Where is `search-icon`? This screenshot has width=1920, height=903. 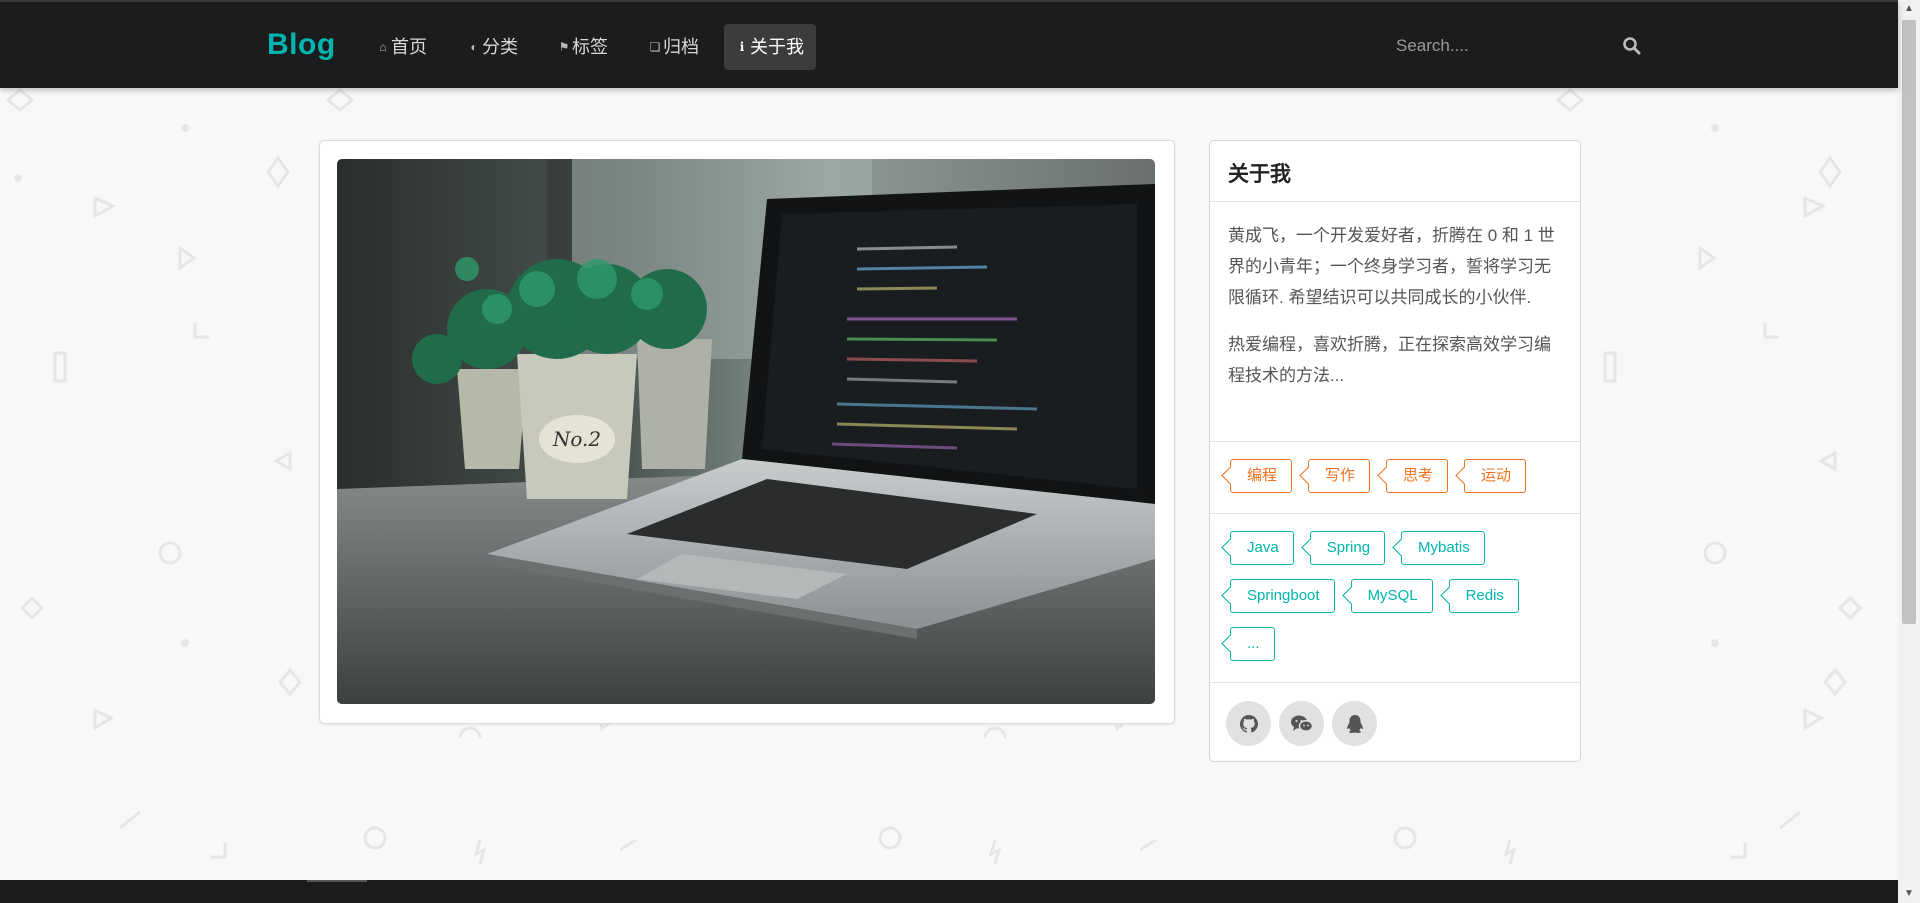
search-icon is located at coordinates (1632, 46).